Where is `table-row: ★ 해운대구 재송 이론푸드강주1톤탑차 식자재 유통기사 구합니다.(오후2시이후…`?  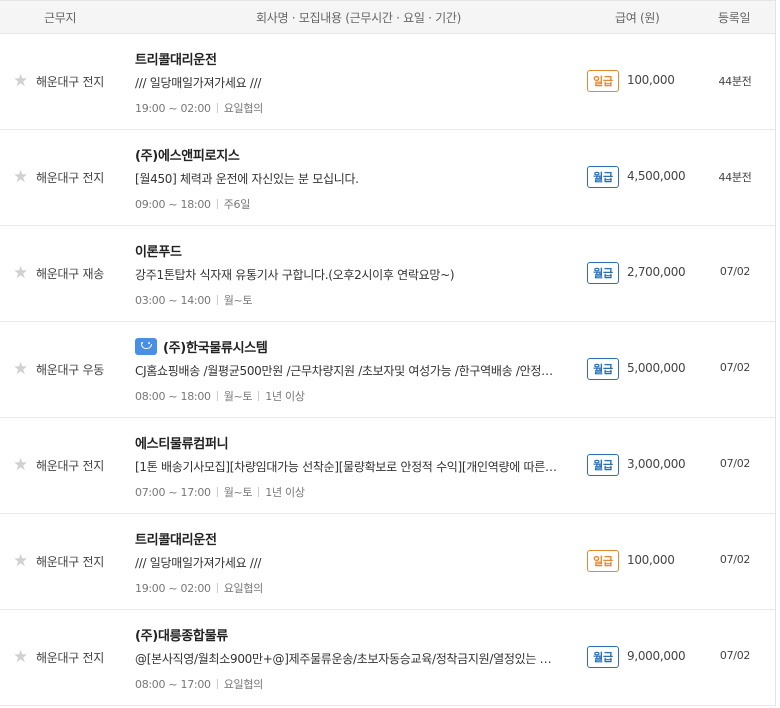 table-row: ★ 해운대구 재송 이론푸드강주1톤탑차 식자재 유통기사 구합니다.(오후2시이후… is located at coordinates (387, 274).